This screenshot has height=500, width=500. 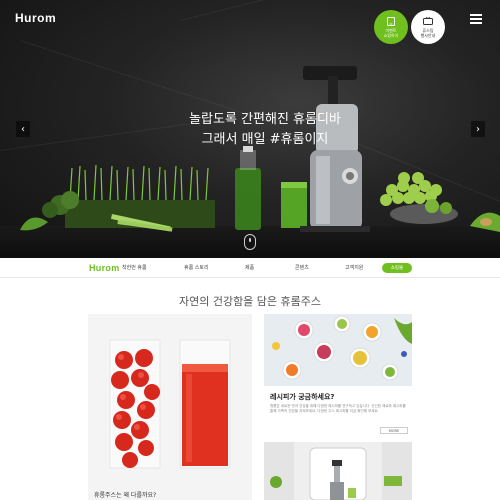 I want to click on juicer-product-card, so click(x=338, y=471).